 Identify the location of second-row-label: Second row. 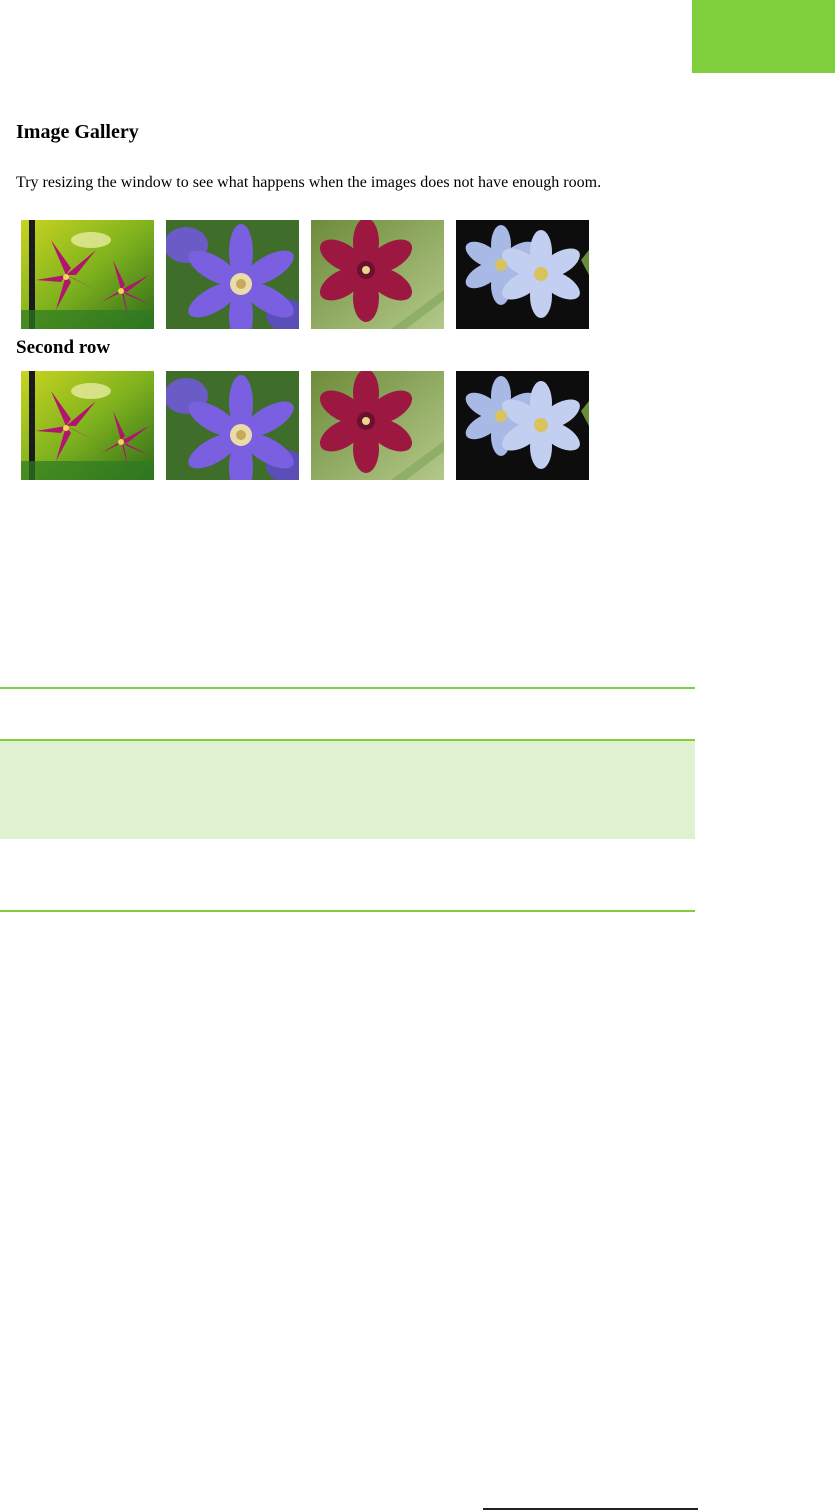
(63, 347).